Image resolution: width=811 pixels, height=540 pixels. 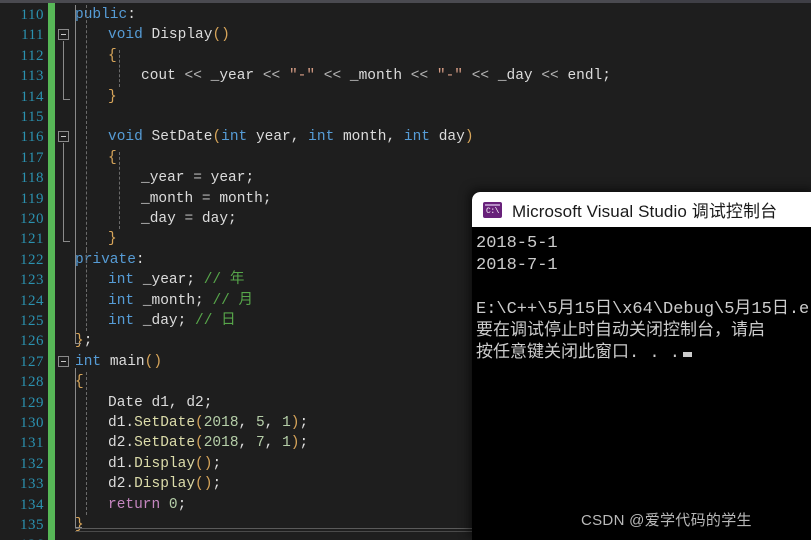 I want to click on outline-bracket-class-end, so click(x=78, y=344).